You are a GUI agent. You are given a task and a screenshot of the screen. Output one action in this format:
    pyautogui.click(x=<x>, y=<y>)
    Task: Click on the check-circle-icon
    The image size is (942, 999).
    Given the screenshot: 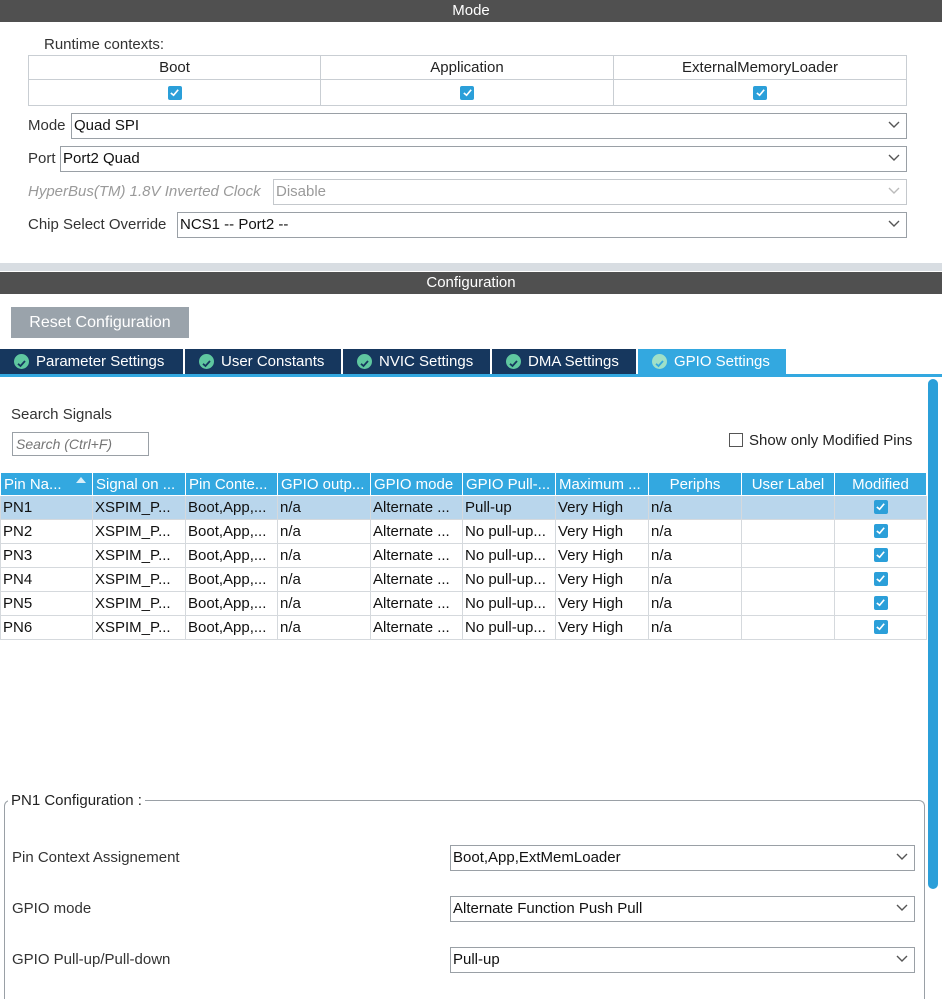 What is the action you would take?
    pyautogui.click(x=659, y=361)
    